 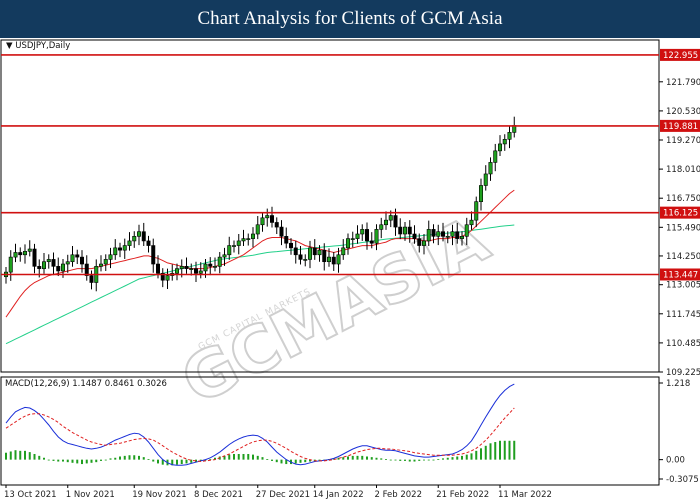 I want to click on level-label: 119.881, so click(x=680, y=127).